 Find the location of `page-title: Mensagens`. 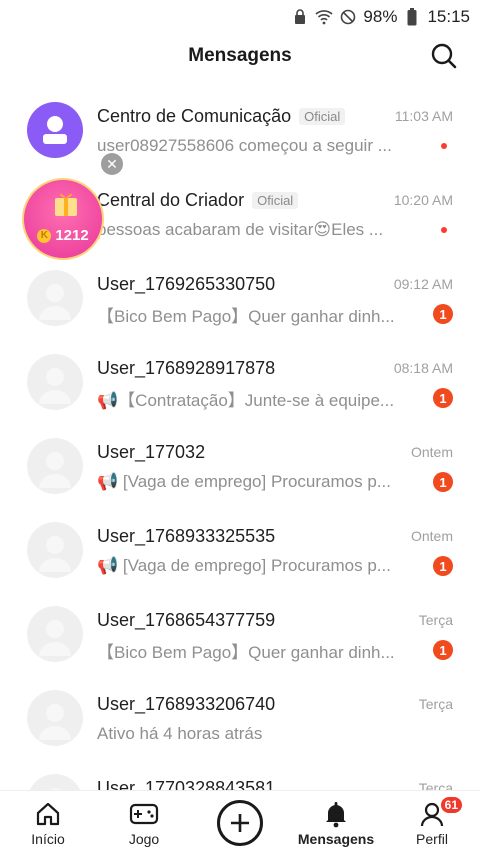

page-title: Mensagens is located at coordinates (240, 55).